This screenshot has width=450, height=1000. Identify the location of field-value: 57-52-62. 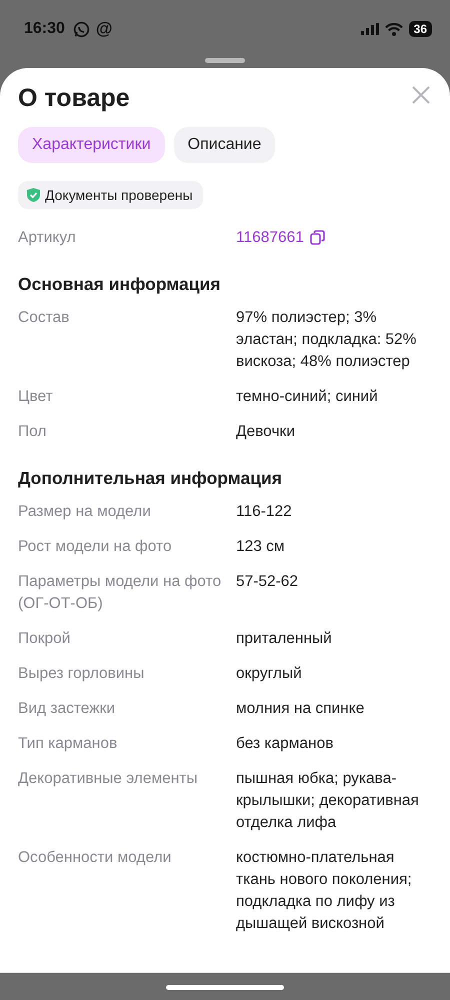
(268, 582).